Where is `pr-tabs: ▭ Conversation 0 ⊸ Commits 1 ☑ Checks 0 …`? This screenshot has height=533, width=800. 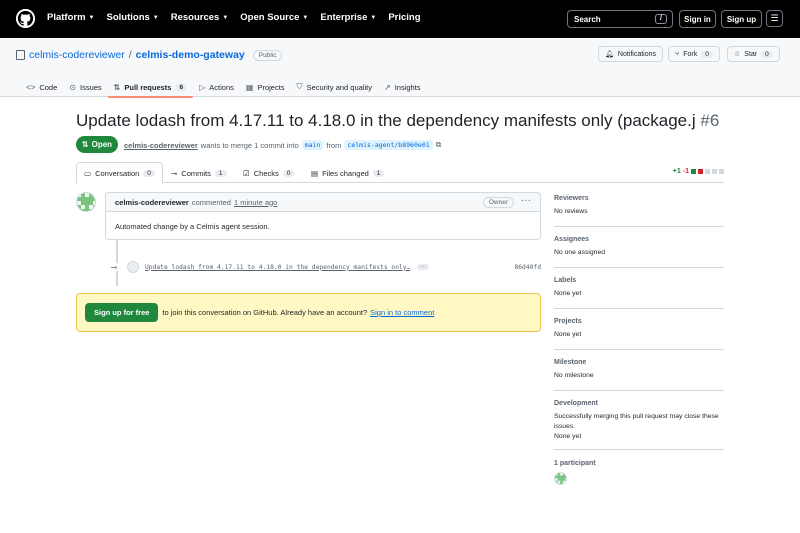 pr-tabs: ▭ Conversation 0 ⊸ Commits 1 ☑ Checks 0 … is located at coordinates (400, 173).